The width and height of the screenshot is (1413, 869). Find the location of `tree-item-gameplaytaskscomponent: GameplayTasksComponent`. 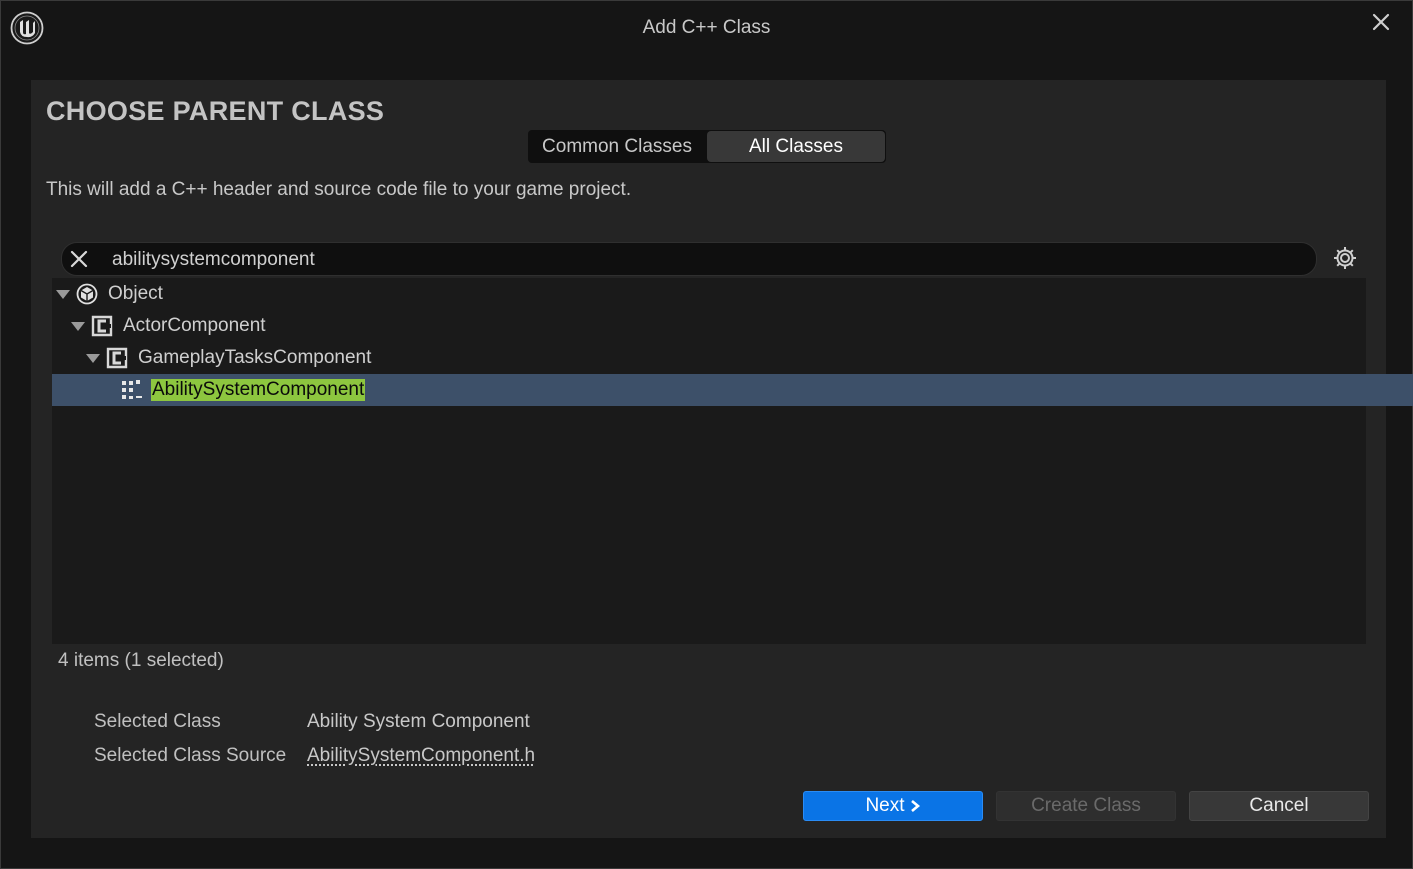

tree-item-gameplaytaskscomponent: GameplayTasksComponent is located at coordinates (726, 358).